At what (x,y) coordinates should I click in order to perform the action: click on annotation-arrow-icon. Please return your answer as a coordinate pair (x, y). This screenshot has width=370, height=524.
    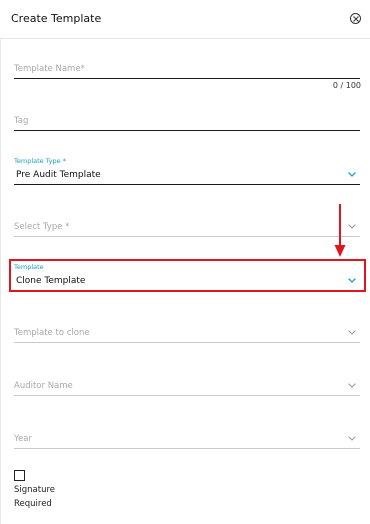
    Looking at the image, I should click on (340, 230).